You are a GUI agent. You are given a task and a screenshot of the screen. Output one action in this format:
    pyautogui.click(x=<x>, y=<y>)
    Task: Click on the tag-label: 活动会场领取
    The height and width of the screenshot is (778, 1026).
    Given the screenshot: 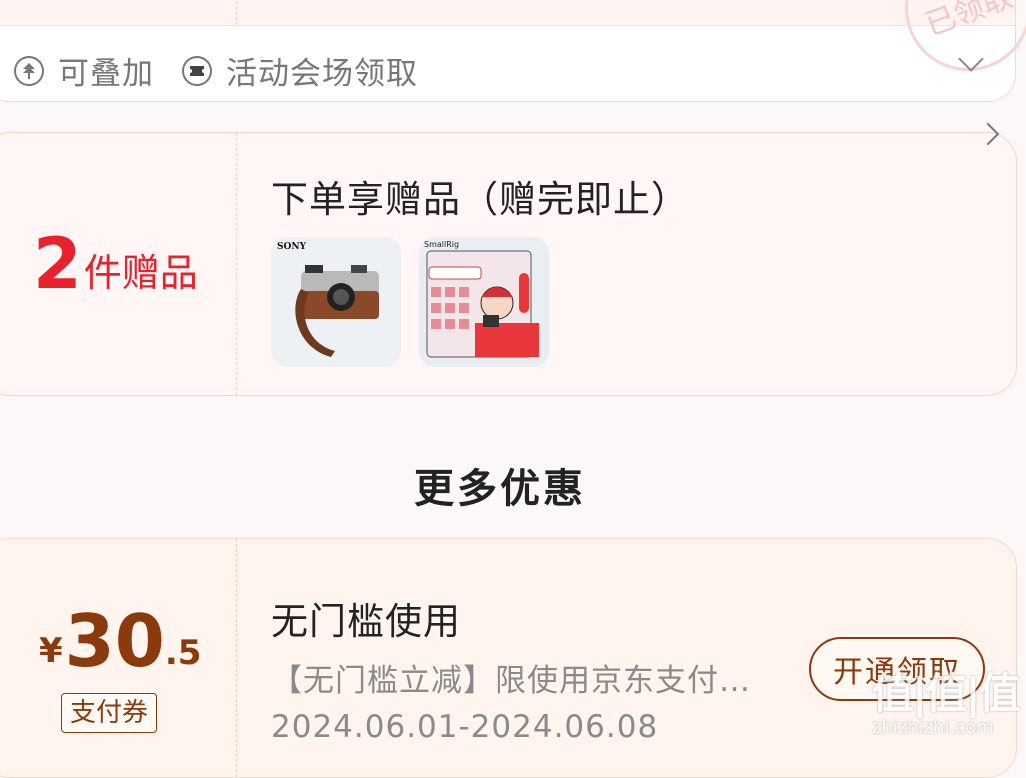 What is the action you would take?
    pyautogui.click(x=322, y=74)
    